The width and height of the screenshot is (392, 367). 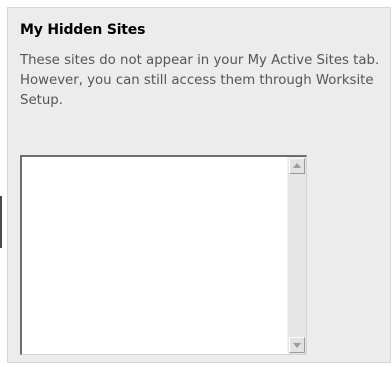 I want to click on panel-title: My Hidden Sites, so click(x=83, y=30).